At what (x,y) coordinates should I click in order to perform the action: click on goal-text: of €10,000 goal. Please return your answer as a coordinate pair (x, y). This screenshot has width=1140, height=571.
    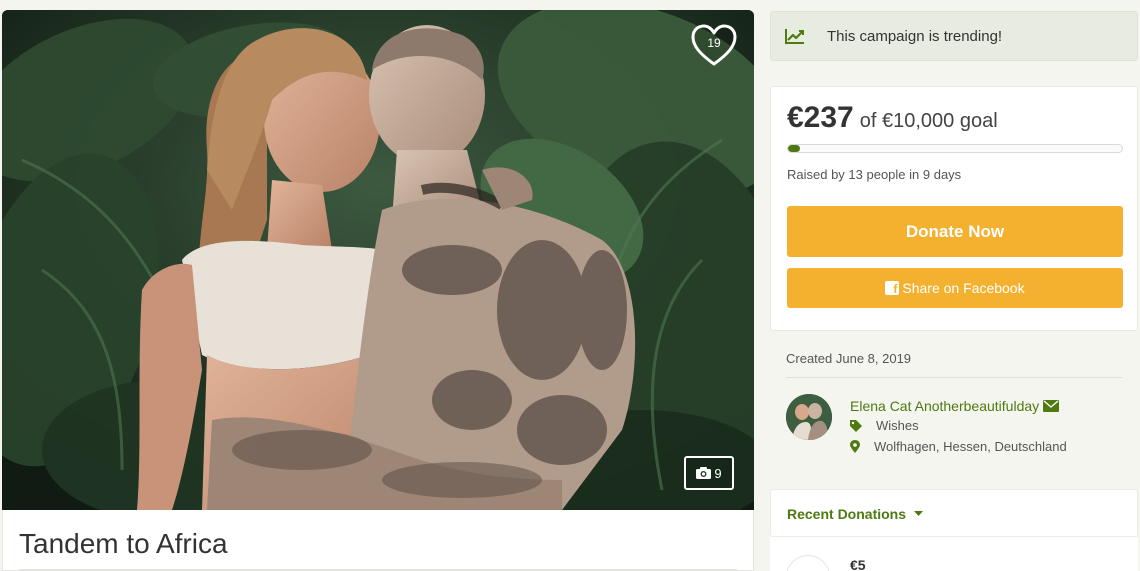
    Looking at the image, I should click on (928, 121).